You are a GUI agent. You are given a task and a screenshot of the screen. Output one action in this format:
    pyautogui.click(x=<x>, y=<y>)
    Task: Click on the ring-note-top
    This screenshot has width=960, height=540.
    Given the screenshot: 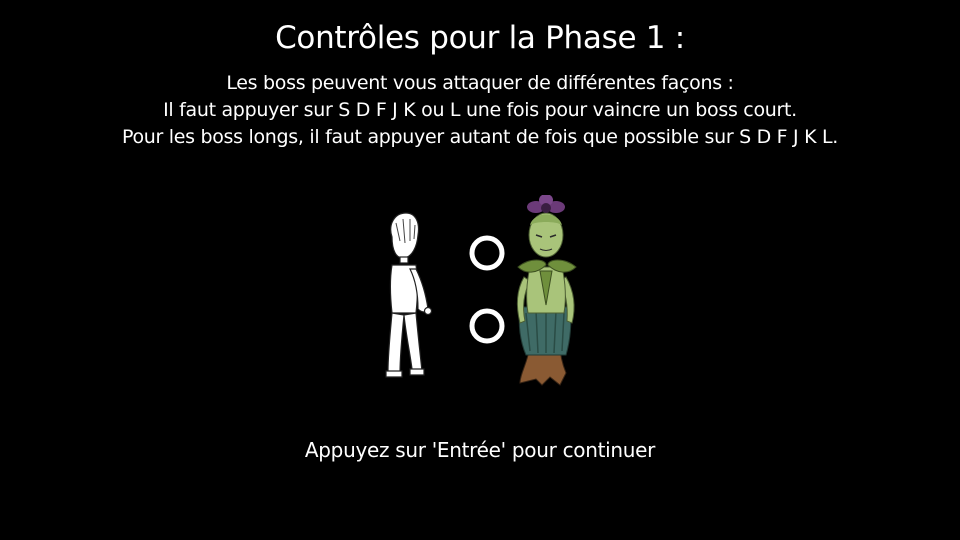 What is the action you would take?
    pyautogui.click(x=487, y=253)
    